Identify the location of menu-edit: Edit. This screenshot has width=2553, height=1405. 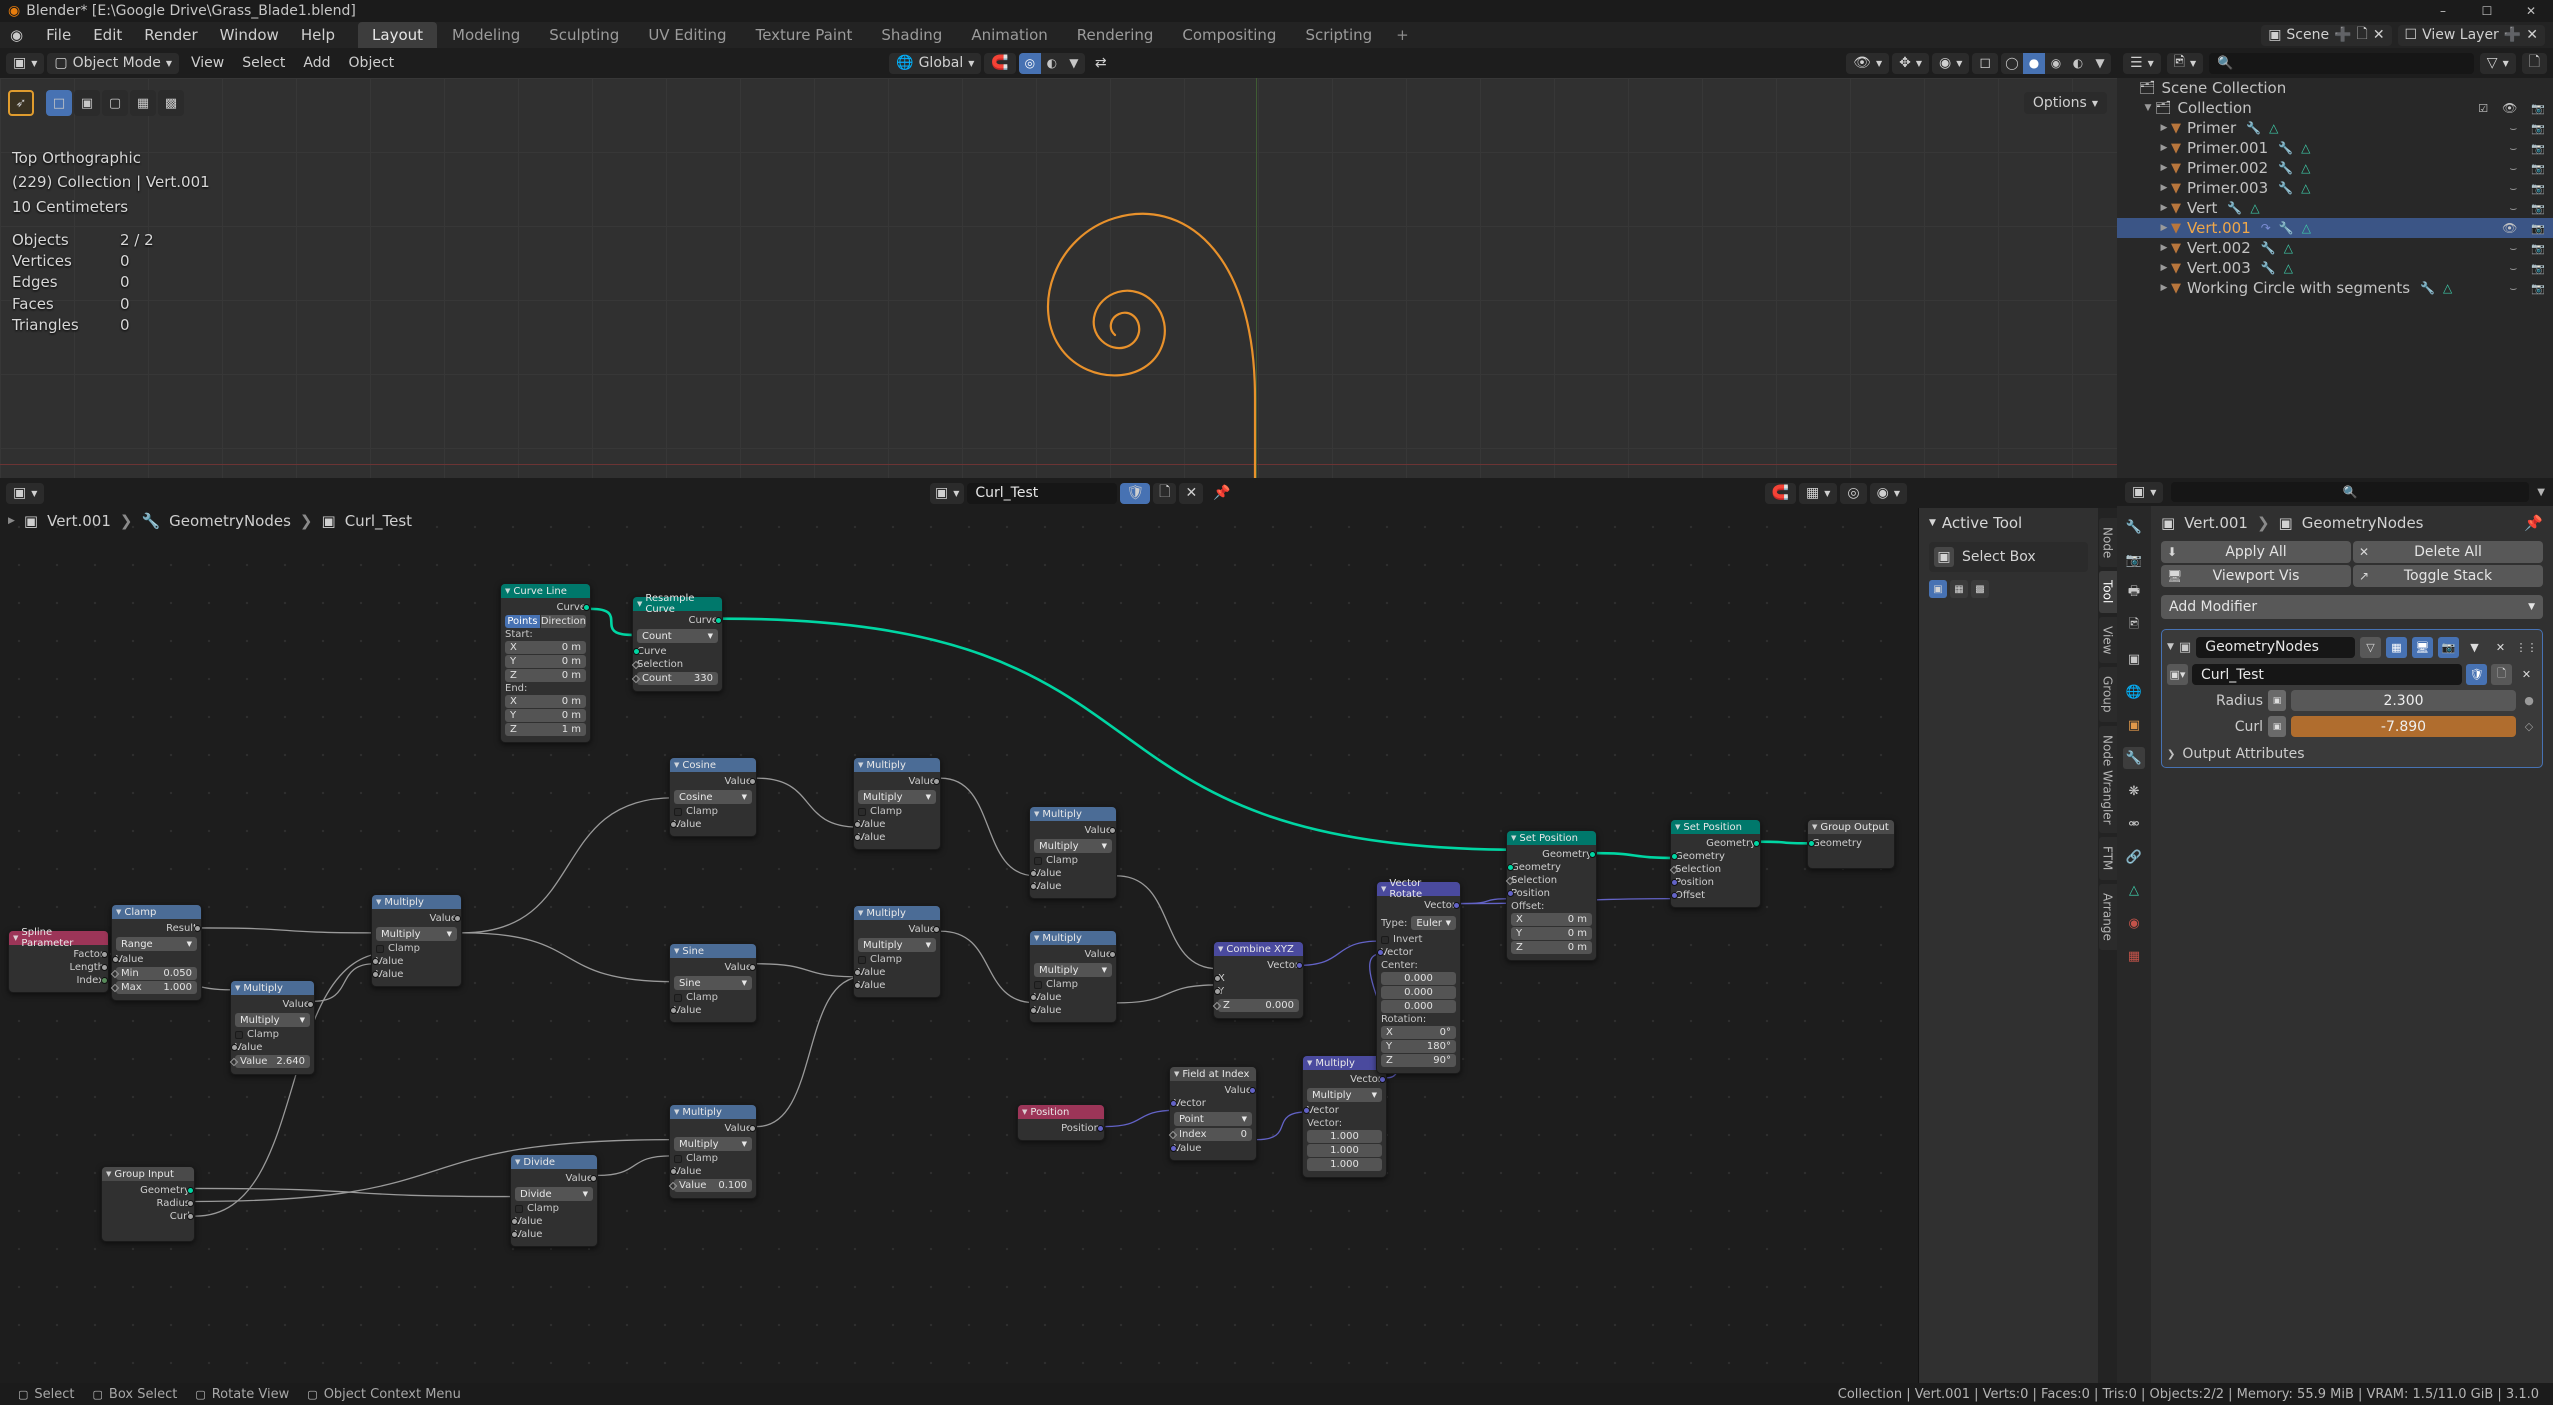
(107, 35).